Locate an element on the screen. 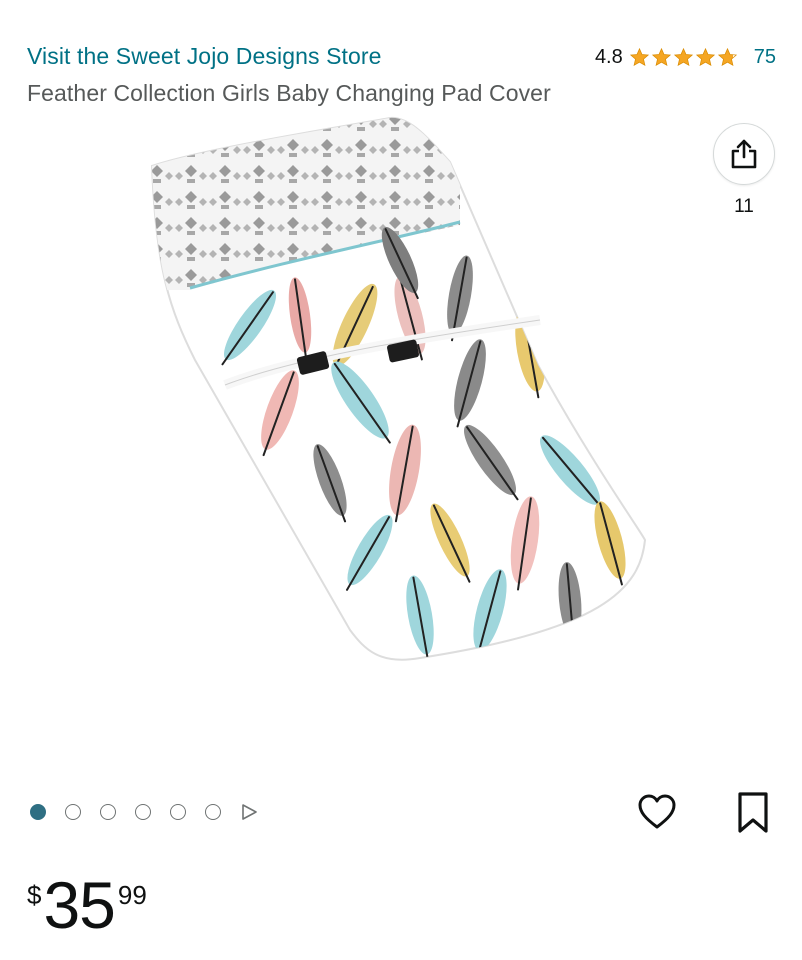 The image size is (802, 960). share-count: 11 is located at coordinates (744, 206).